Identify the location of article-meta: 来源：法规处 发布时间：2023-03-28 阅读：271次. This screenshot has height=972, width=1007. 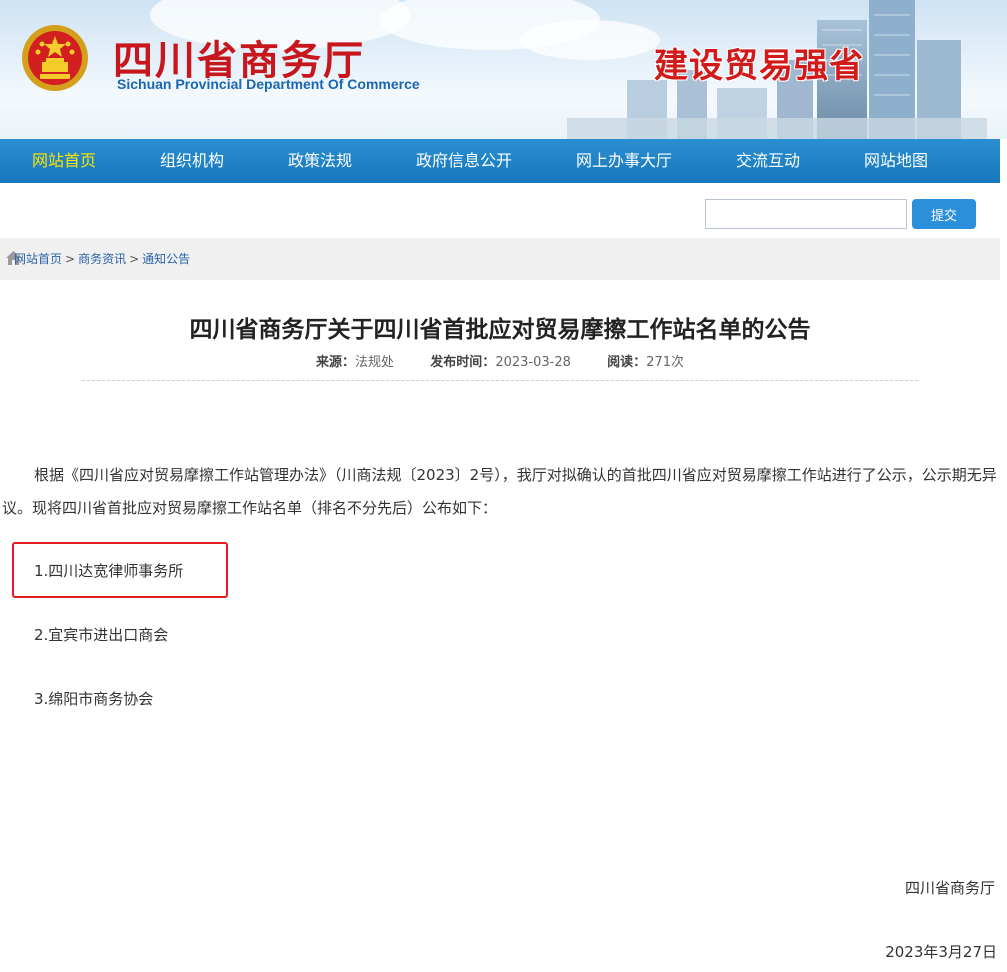
(500, 360).